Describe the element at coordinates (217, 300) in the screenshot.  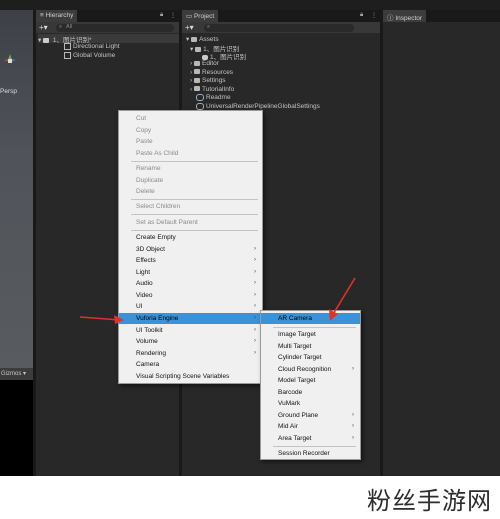
I see `annotation-arrows` at that location.